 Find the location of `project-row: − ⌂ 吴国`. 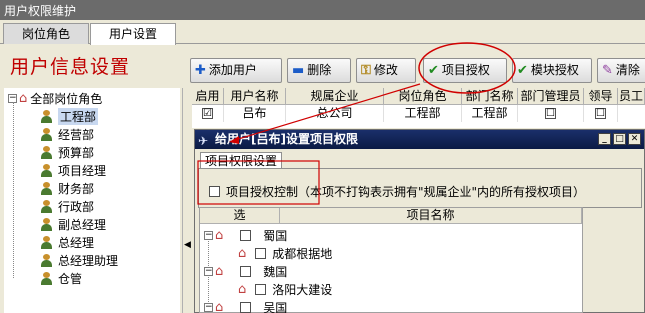

project-row: − ⌂ 吴国 is located at coordinates (245, 305).